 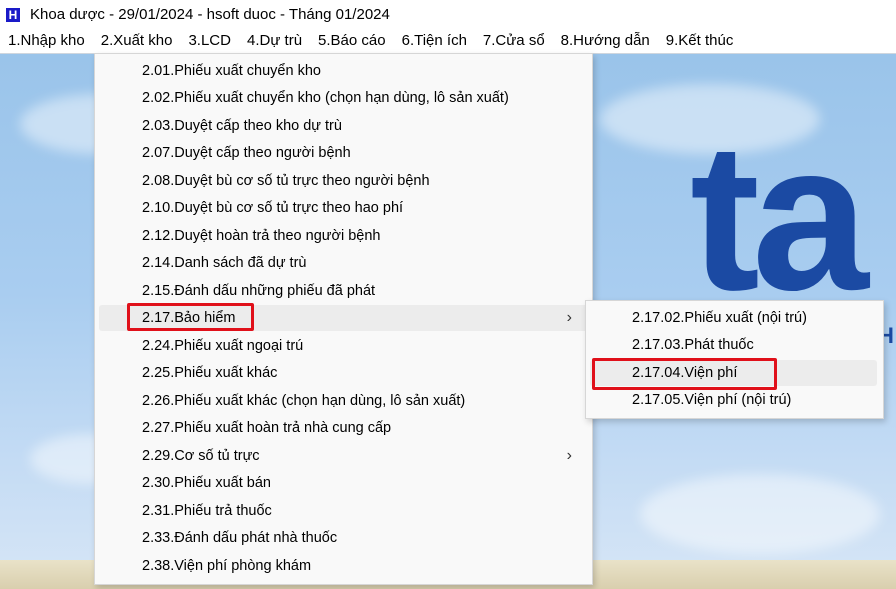 I want to click on menu-du-tru: 4.Dự trù, so click(x=274, y=41).